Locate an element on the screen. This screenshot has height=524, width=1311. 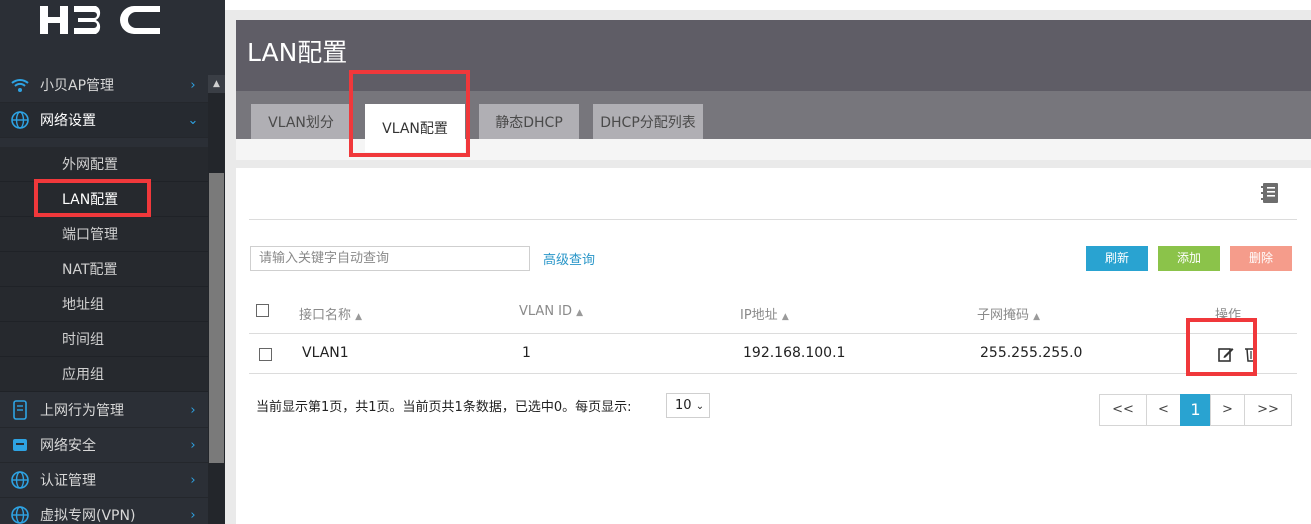
row-divider is located at coordinates (773, 373).